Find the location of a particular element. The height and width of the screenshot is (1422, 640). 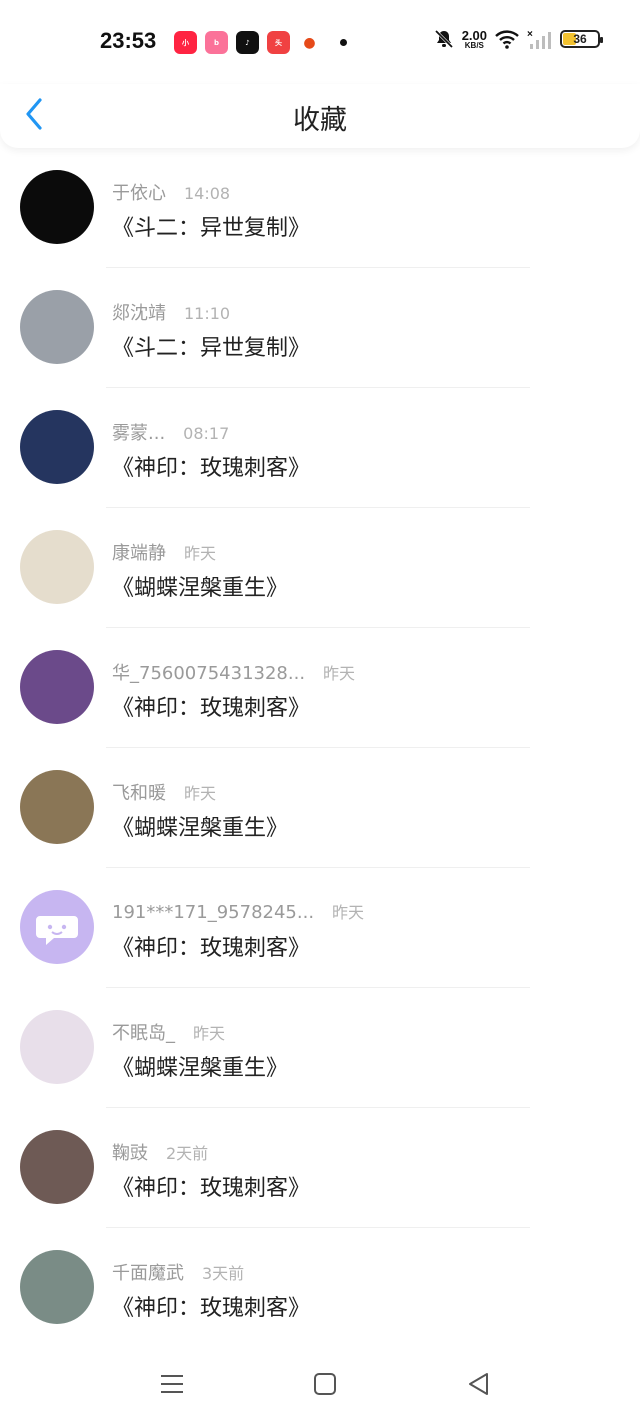

item-meta: 飞和暖 昨天 is located at coordinates (164, 792).